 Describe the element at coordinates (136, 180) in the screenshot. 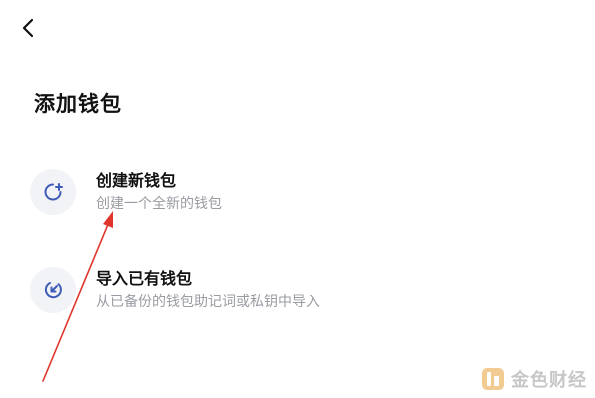

I see `create-wallet-title: 创建新钱包` at that location.